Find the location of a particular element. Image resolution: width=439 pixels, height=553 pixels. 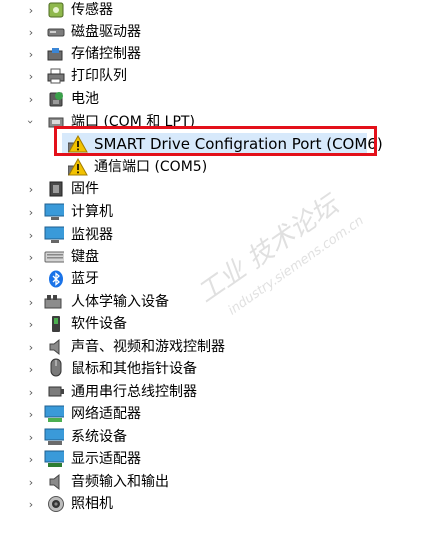

tree-item-sound-video-game: › 声音、视频和游戏控制器 is located at coordinates (215, 347).